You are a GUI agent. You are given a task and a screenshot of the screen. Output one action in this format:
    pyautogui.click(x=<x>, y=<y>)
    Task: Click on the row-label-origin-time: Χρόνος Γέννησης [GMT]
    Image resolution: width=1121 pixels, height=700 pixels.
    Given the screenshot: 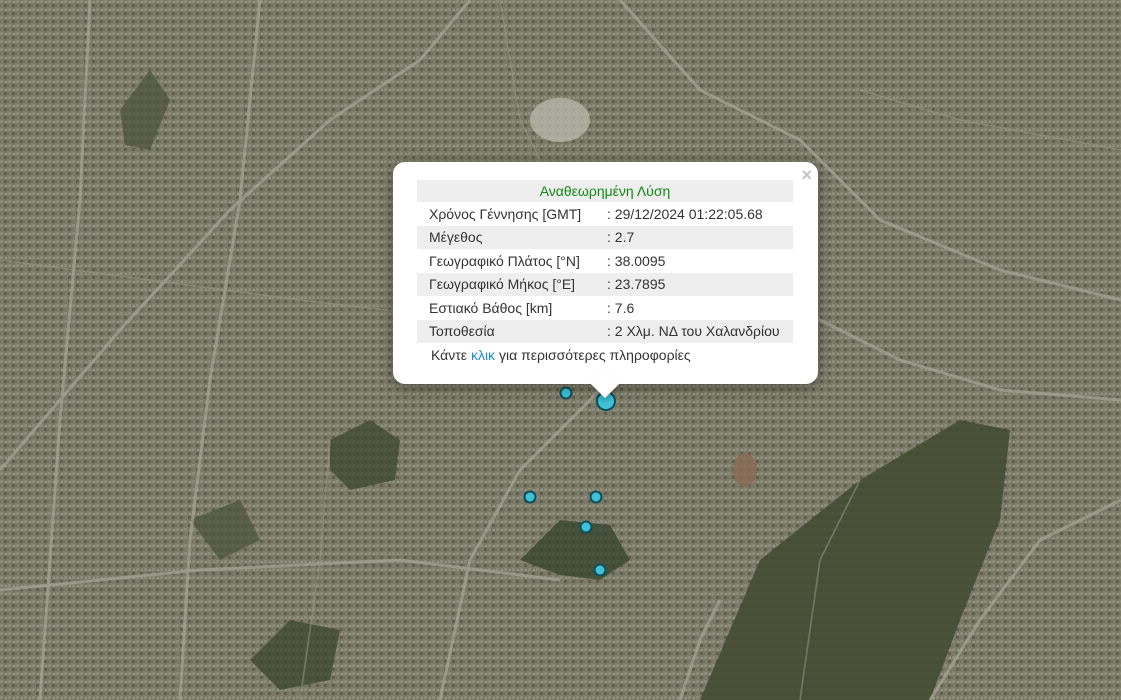 What is the action you would take?
    pyautogui.click(x=505, y=213)
    